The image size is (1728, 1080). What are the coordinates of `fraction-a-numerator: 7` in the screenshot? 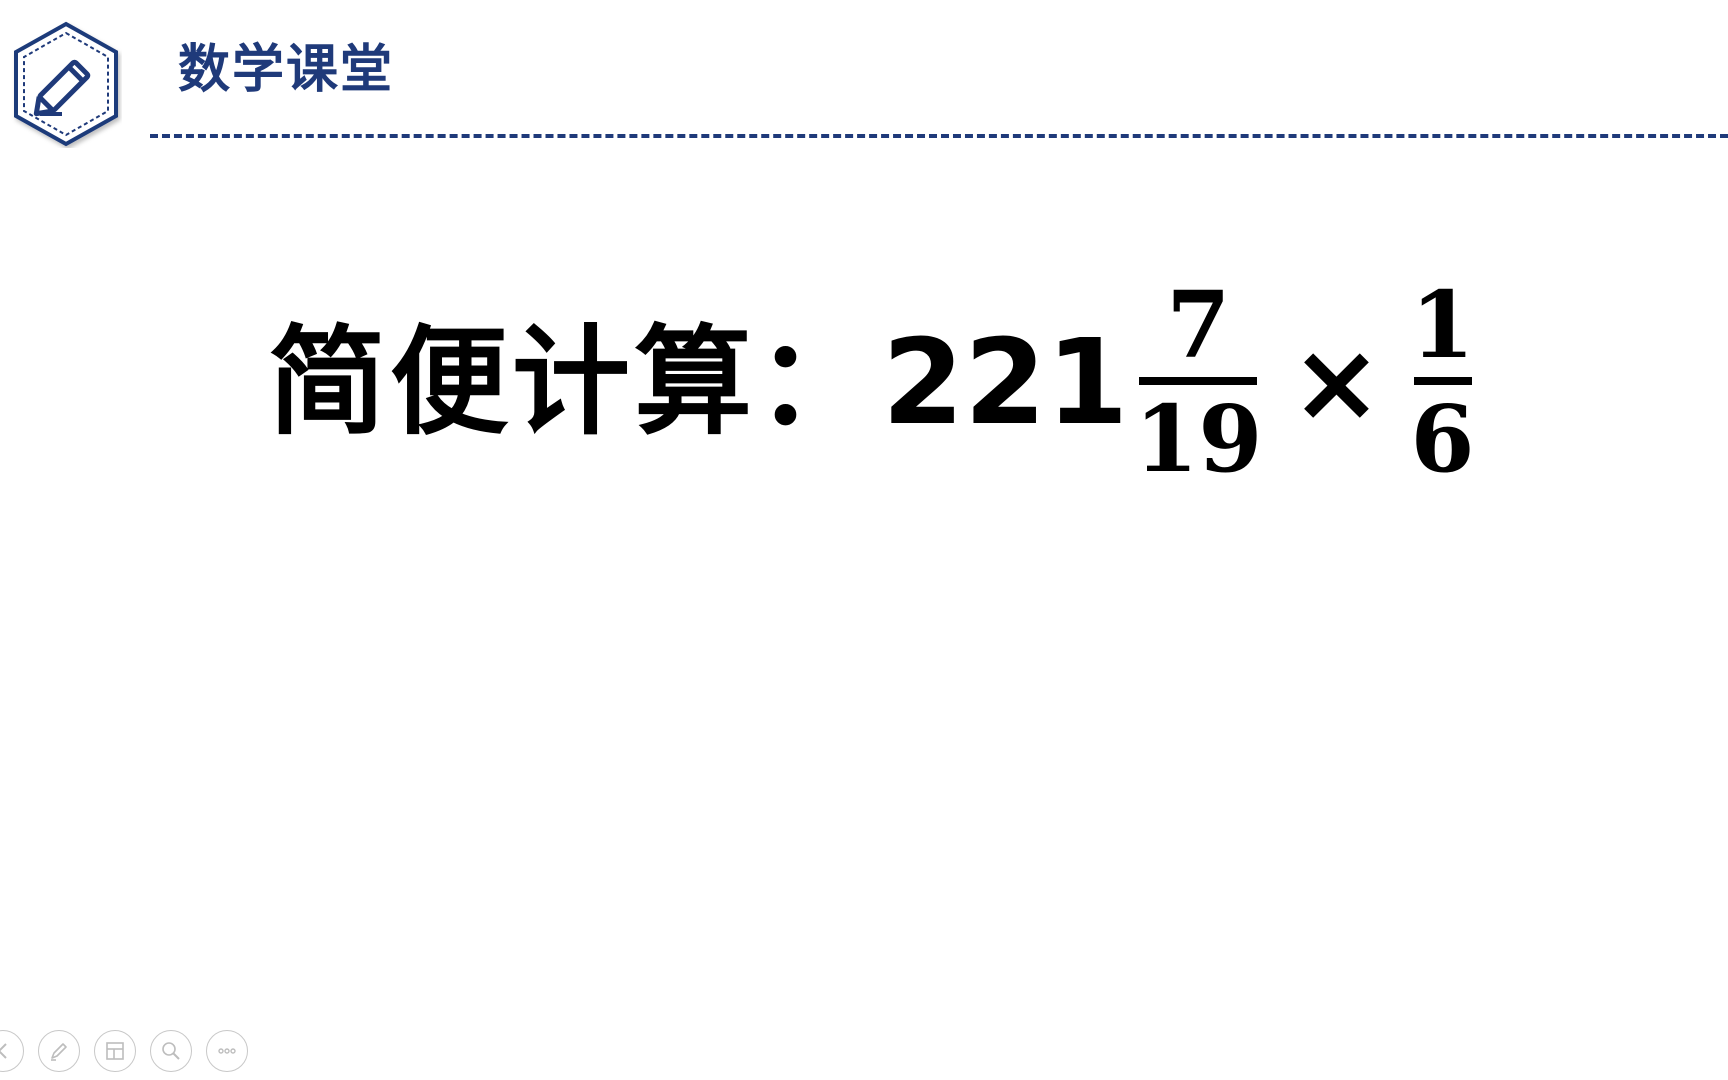 It's located at (1198, 325).